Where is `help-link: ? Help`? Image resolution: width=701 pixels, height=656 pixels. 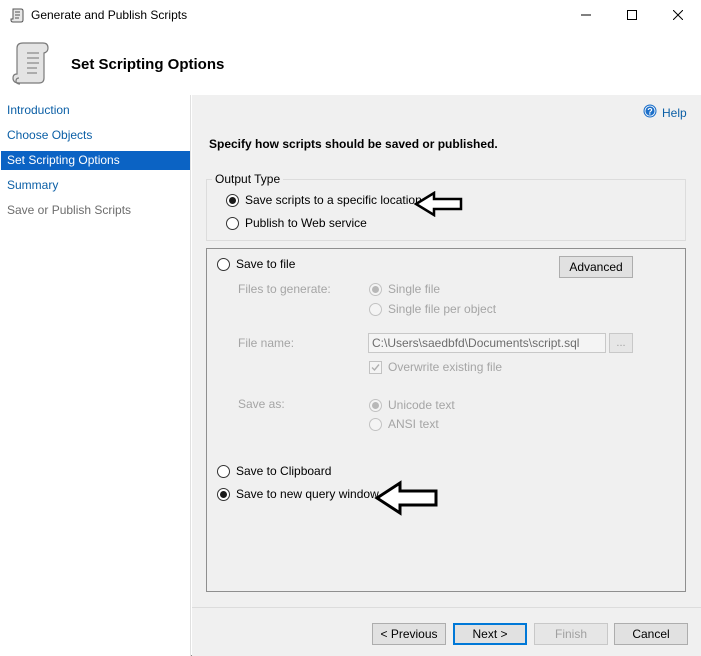
help-link: ? Help is located at coordinates (665, 112).